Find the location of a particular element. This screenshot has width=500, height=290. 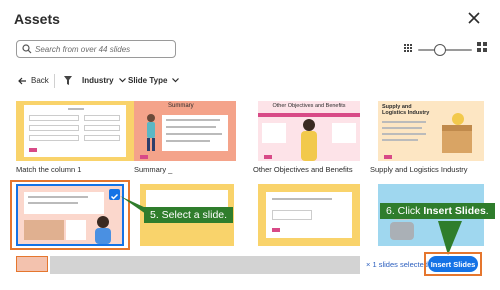

checkmark-icon is located at coordinates (114, 196).